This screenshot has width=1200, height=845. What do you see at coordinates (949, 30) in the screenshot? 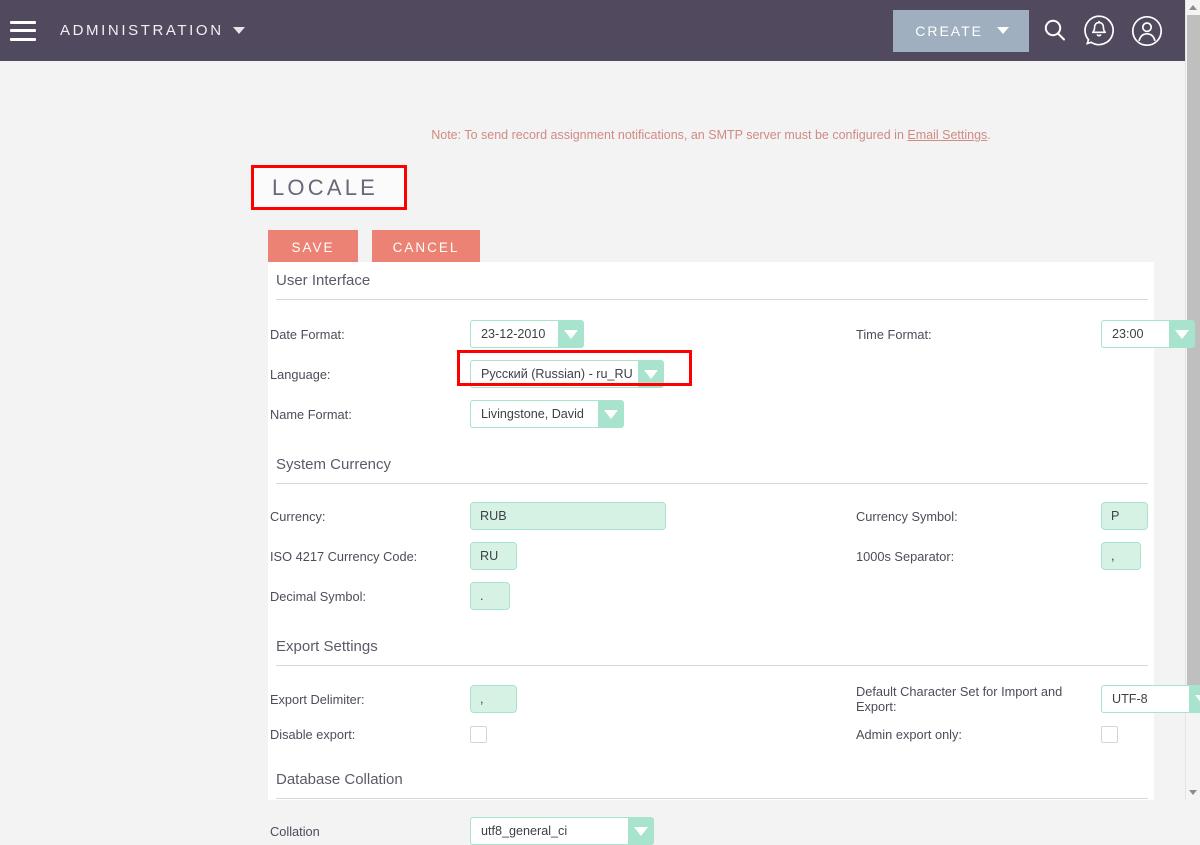
I see `create-button-label: CREATE` at bounding box center [949, 30].